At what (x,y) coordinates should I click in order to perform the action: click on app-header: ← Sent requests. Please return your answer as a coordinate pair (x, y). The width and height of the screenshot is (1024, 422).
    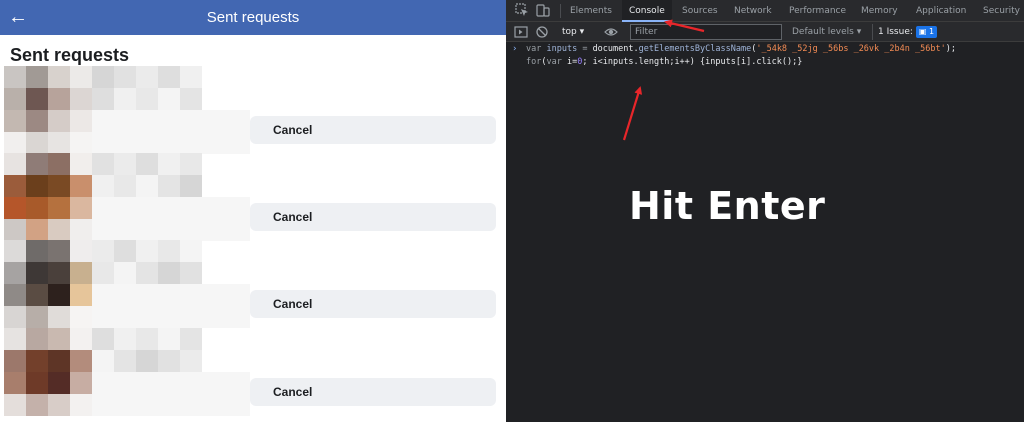
    Looking at the image, I should click on (253, 17).